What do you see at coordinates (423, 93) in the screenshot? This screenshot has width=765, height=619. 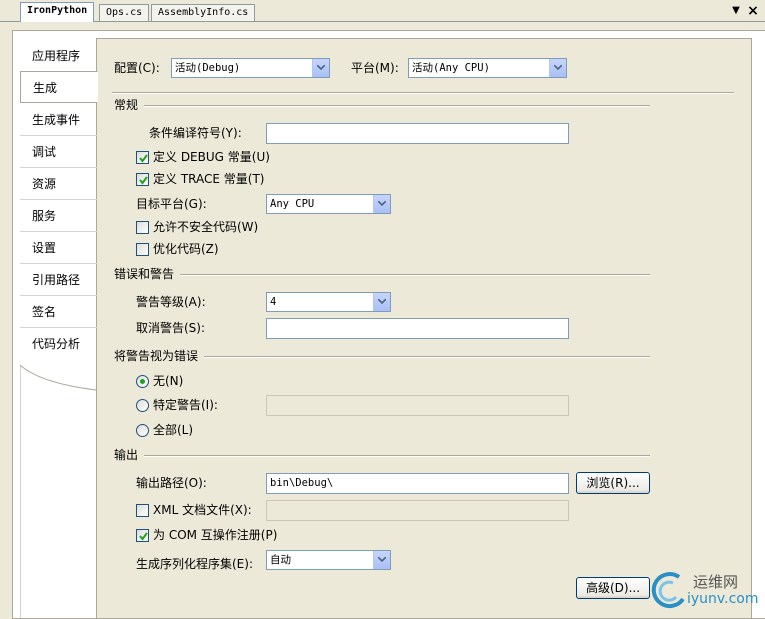 I see `divider` at bounding box center [423, 93].